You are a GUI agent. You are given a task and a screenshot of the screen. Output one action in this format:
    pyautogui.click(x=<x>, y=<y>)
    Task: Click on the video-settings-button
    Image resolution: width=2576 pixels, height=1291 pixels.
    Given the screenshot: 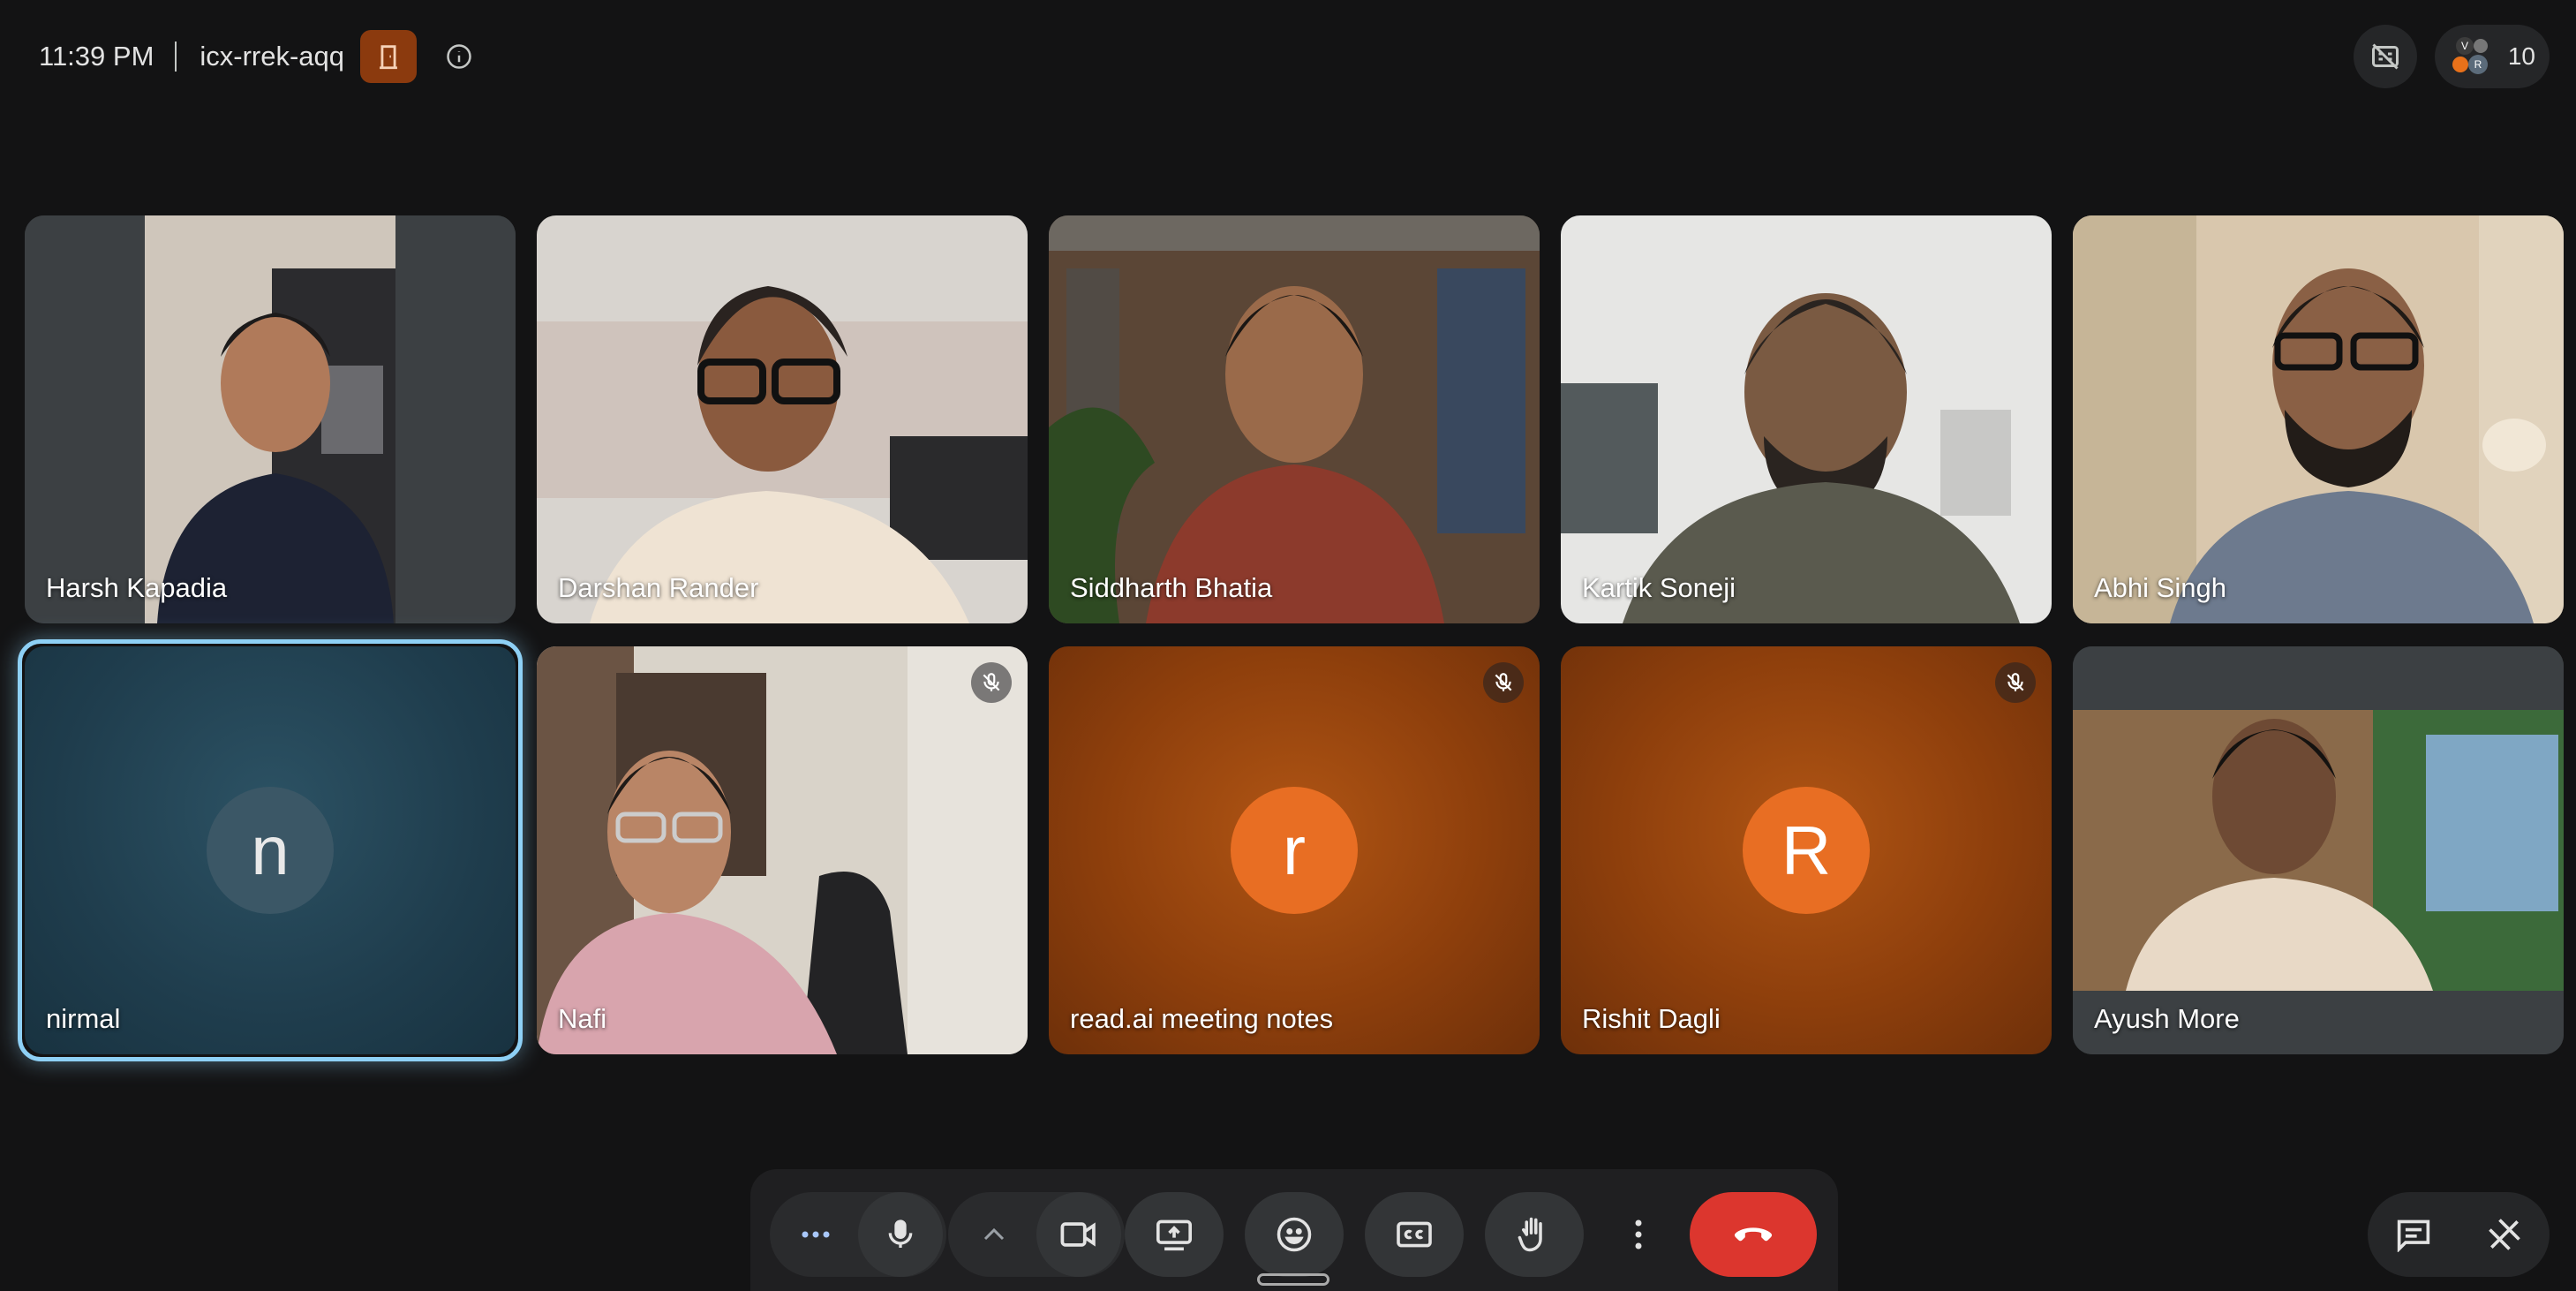 What is the action you would take?
    pyautogui.click(x=994, y=1234)
    